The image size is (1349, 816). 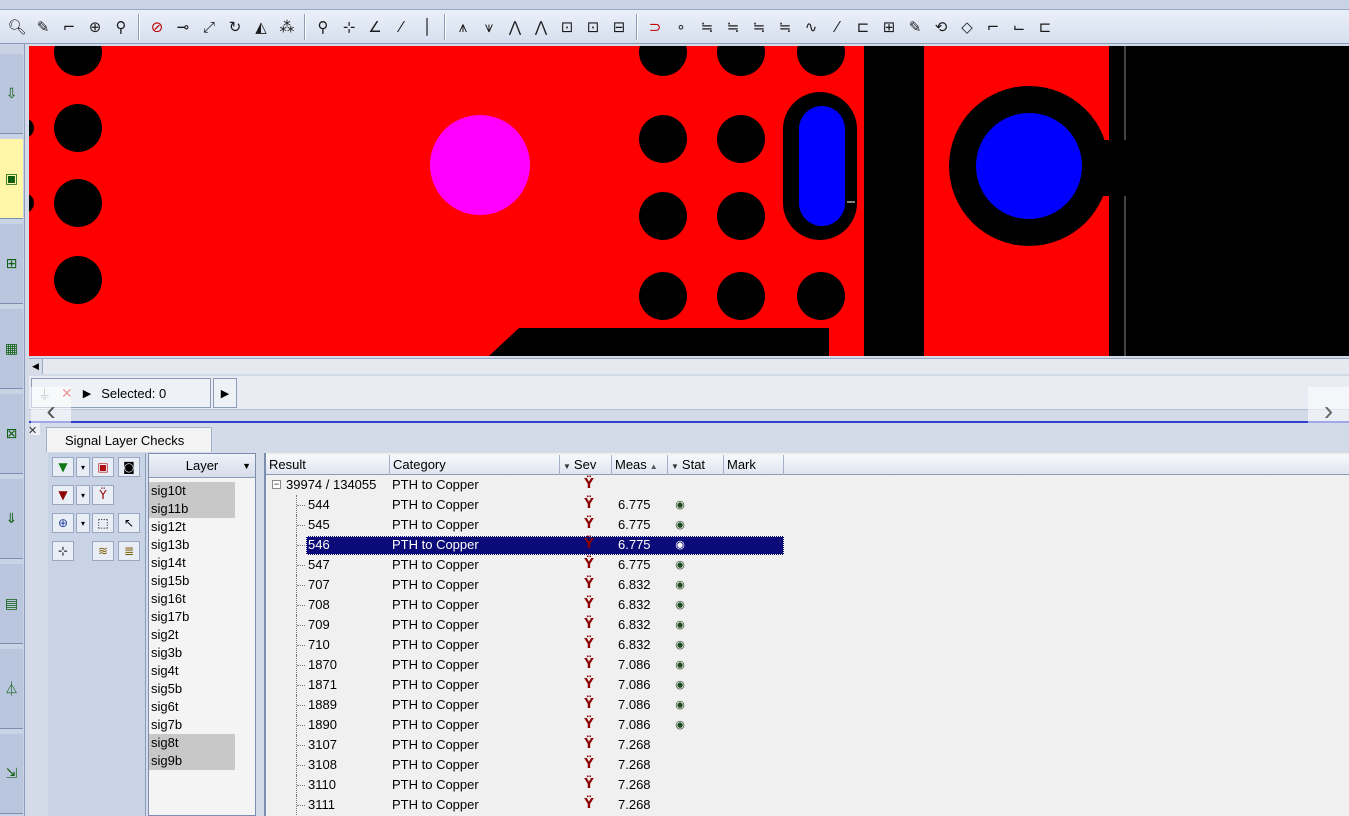 I want to click on edit-icon: ✎, so click(x=915, y=27).